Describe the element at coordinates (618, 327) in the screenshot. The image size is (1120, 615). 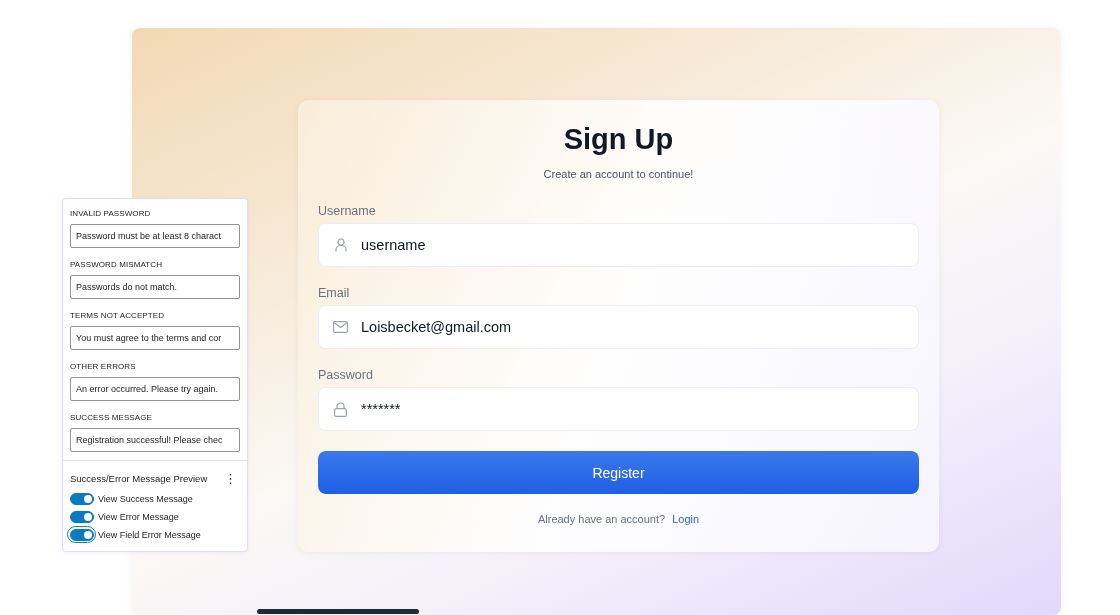
I see `email-field: Loisbecket@gmail.com` at that location.